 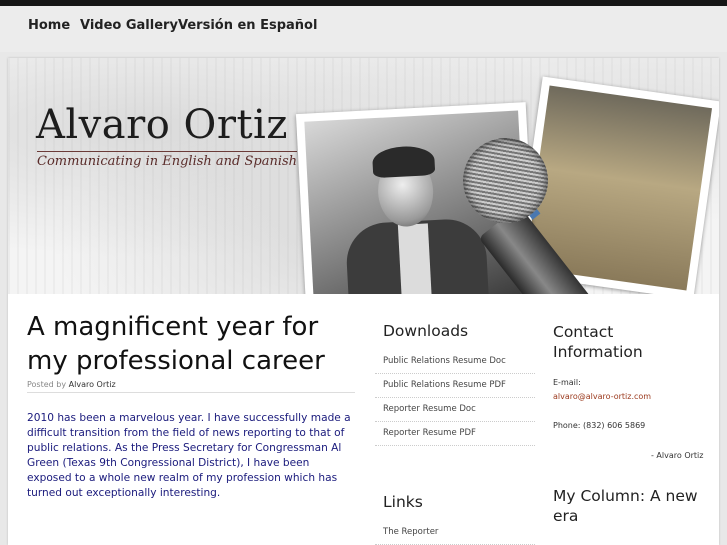 What do you see at coordinates (49, 25) in the screenshot?
I see `nav-home: Home` at bounding box center [49, 25].